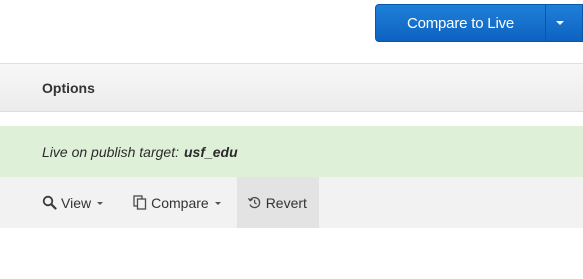 This screenshot has width=583, height=279. What do you see at coordinates (76, 202) in the screenshot?
I see `view-label: View` at bounding box center [76, 202].